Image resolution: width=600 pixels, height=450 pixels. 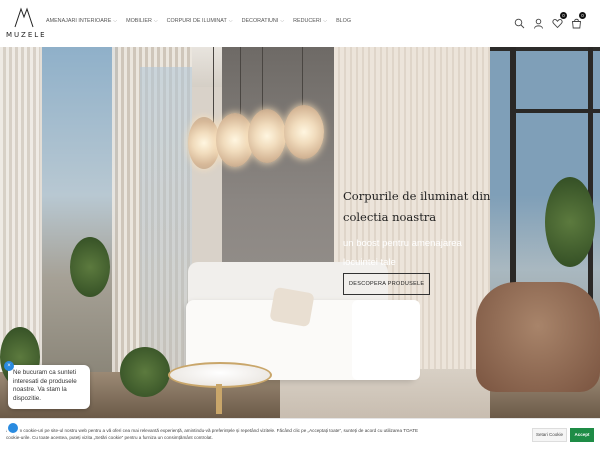 I want to click on nav-item-decoratiuni: Decoratiuni ⌵, so click(x=263, y=21).